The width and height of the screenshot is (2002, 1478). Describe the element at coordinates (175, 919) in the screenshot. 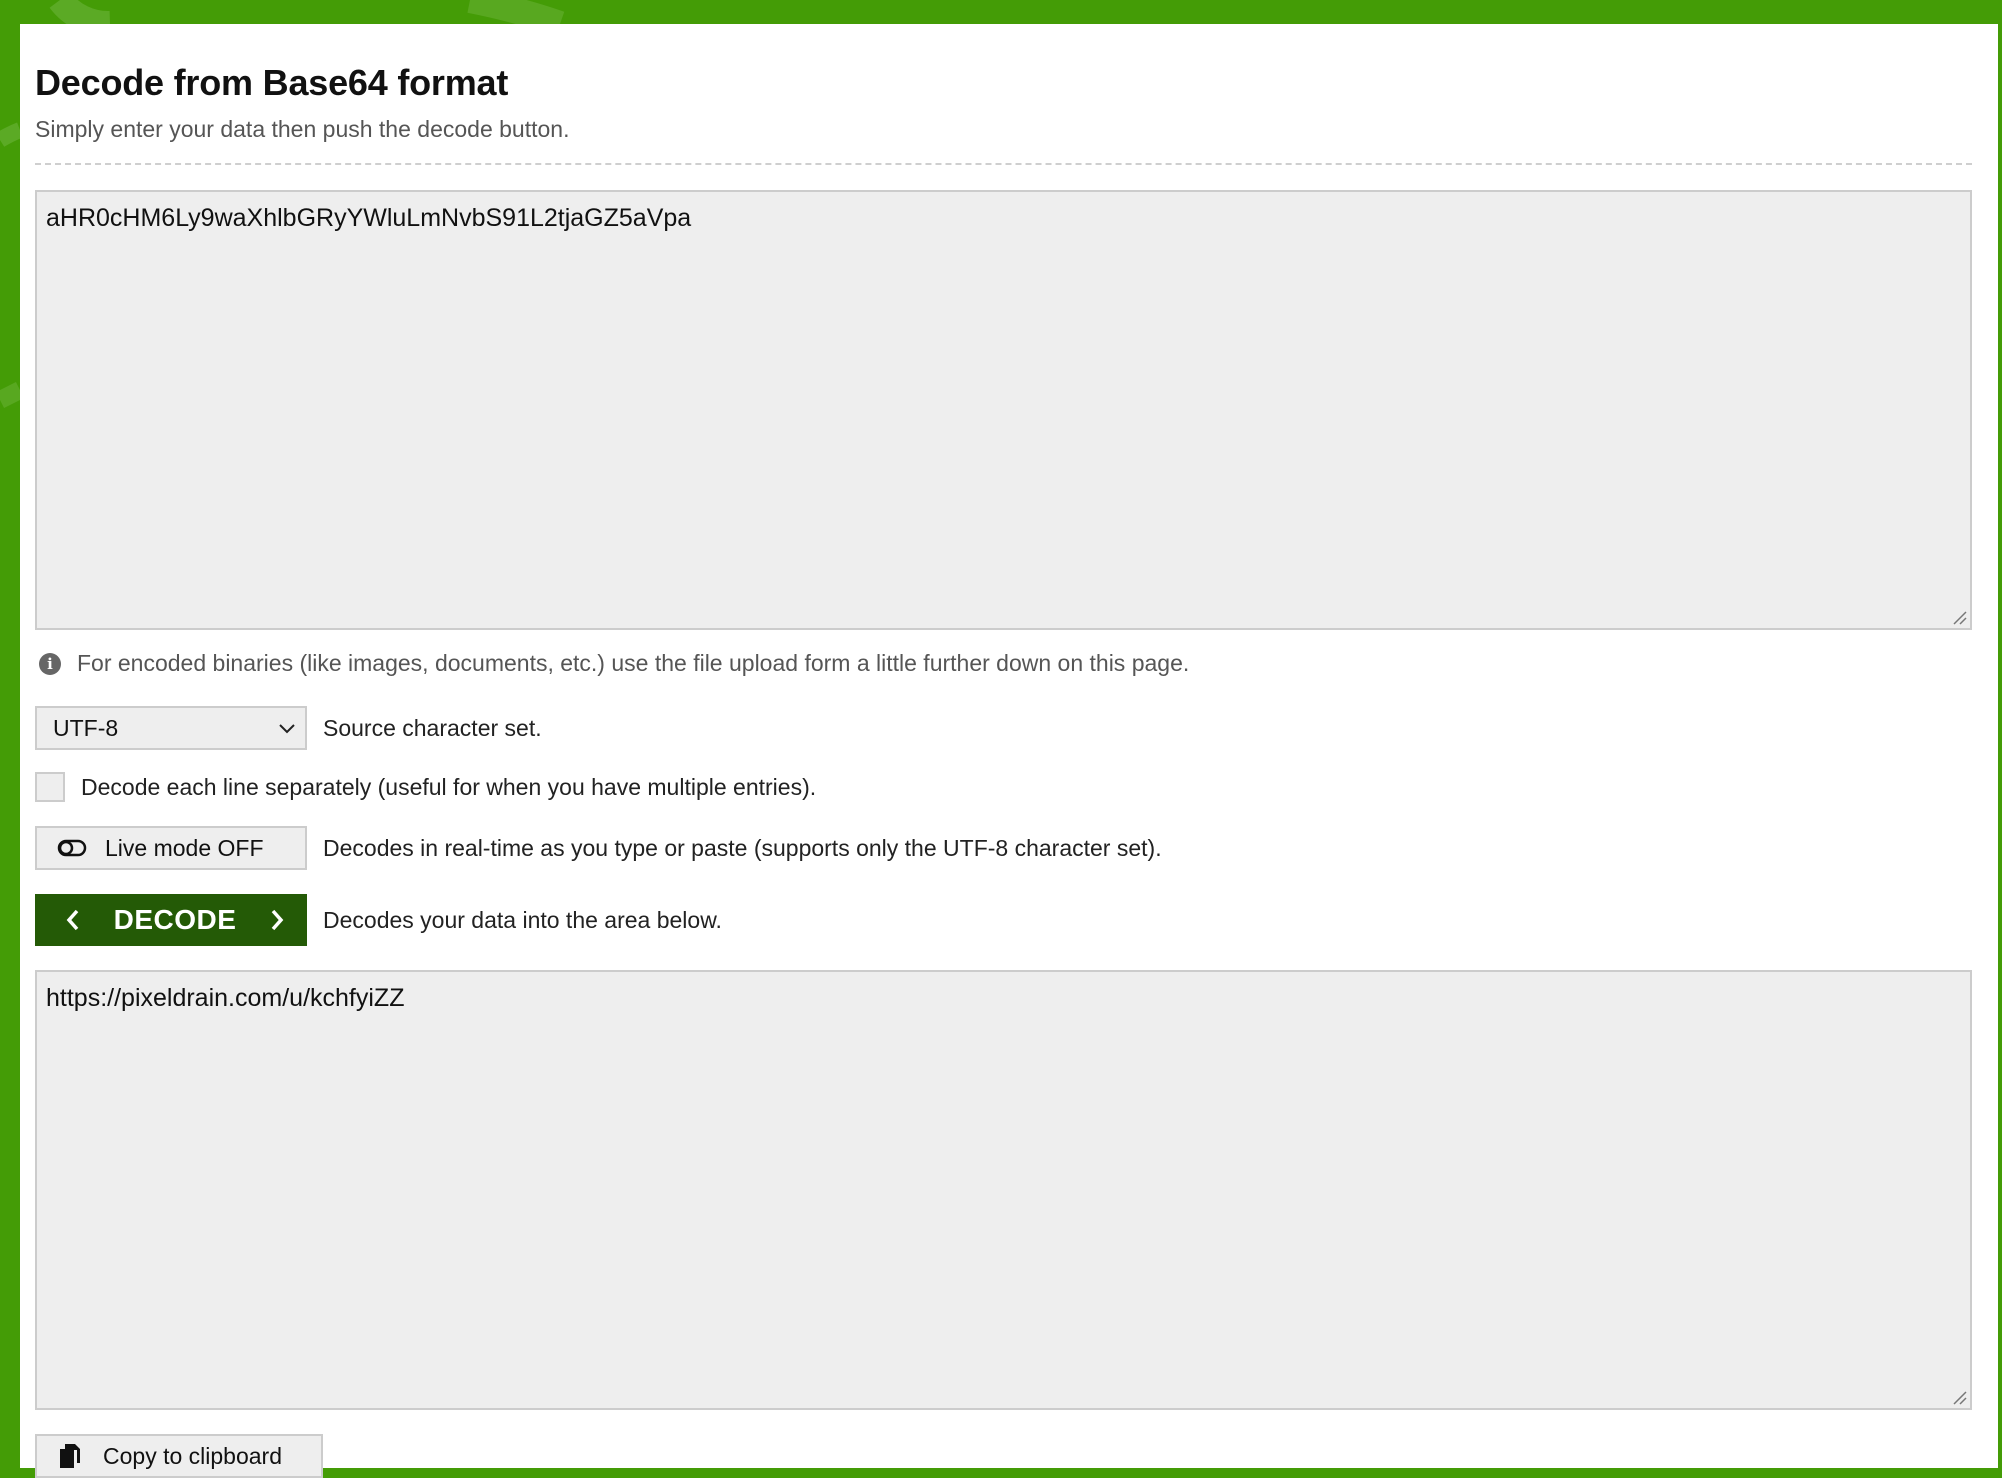

I see `decode-button-label: DECODE` at that location.